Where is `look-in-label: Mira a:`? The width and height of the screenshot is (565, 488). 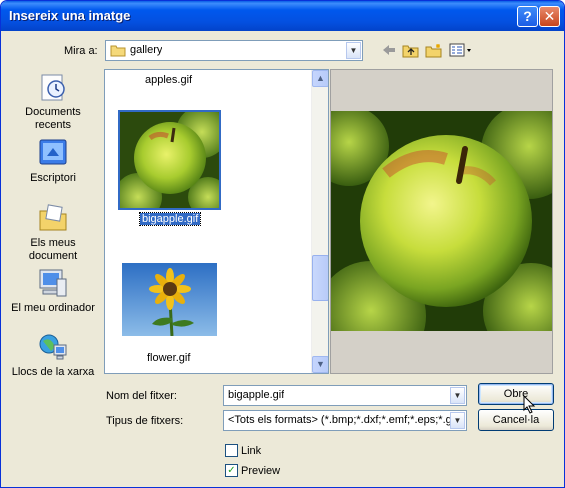 look-in-label: Mira a: is located at coordinates (81, 51).